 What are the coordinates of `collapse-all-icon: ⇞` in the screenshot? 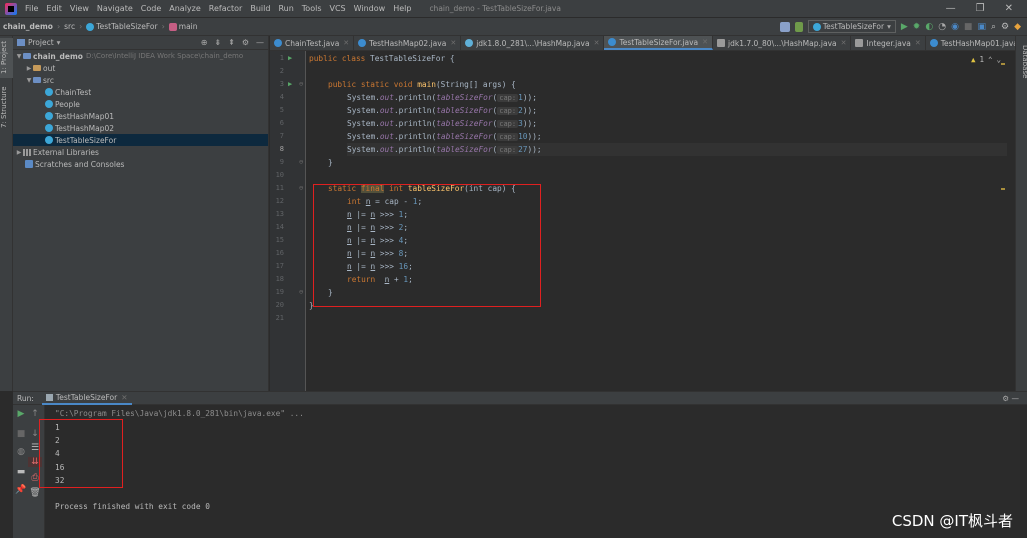 It's located at (231, 42).